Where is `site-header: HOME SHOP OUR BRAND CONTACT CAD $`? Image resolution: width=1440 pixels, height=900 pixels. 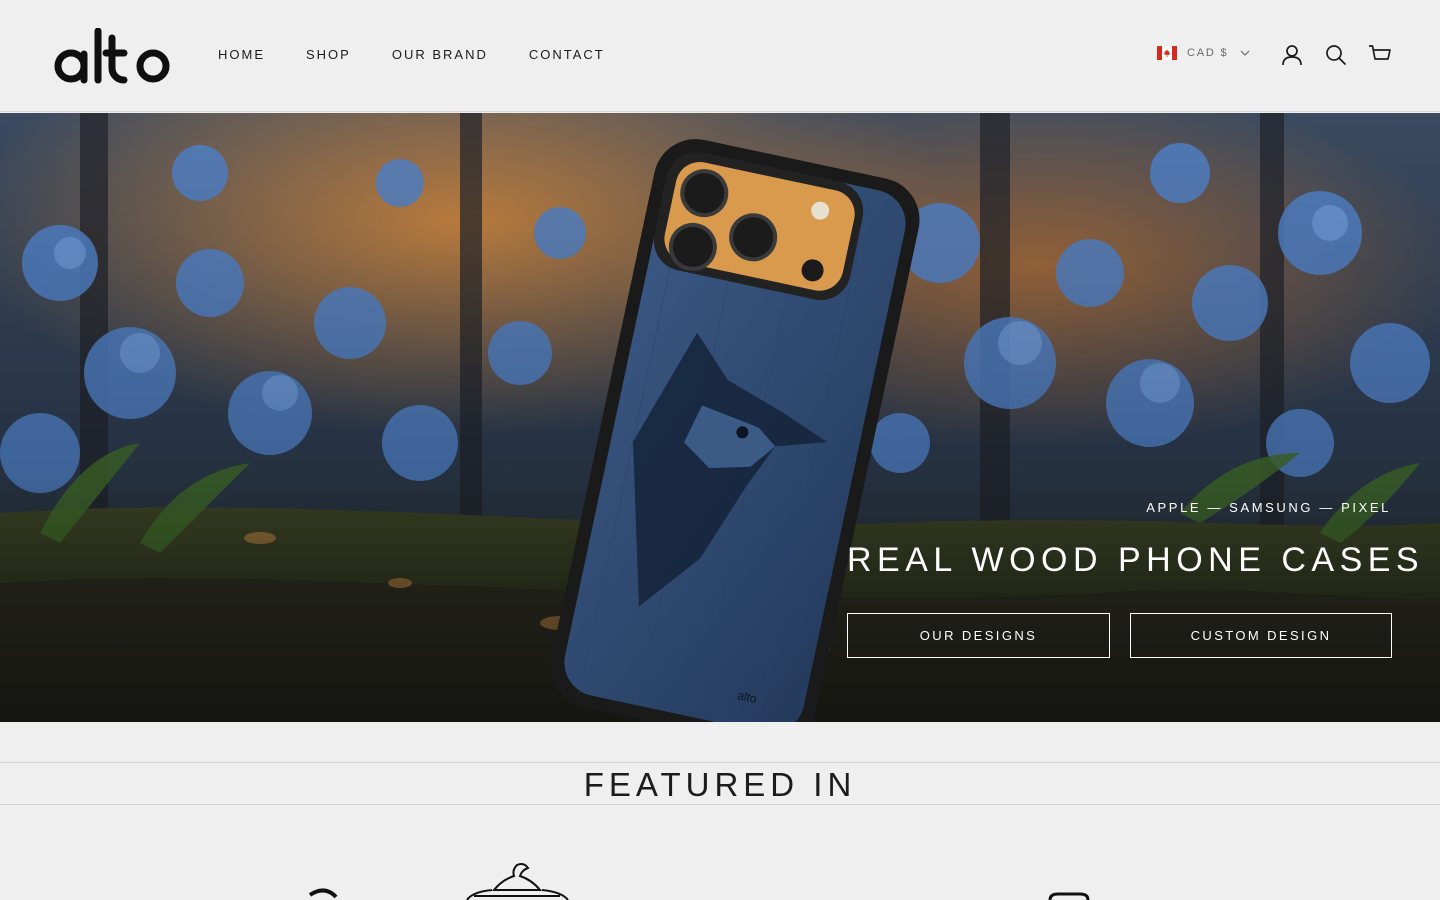 site-header: HOME SHOP OUR BRAND CONTACT CAD $ is located at coordinates (720, 56).